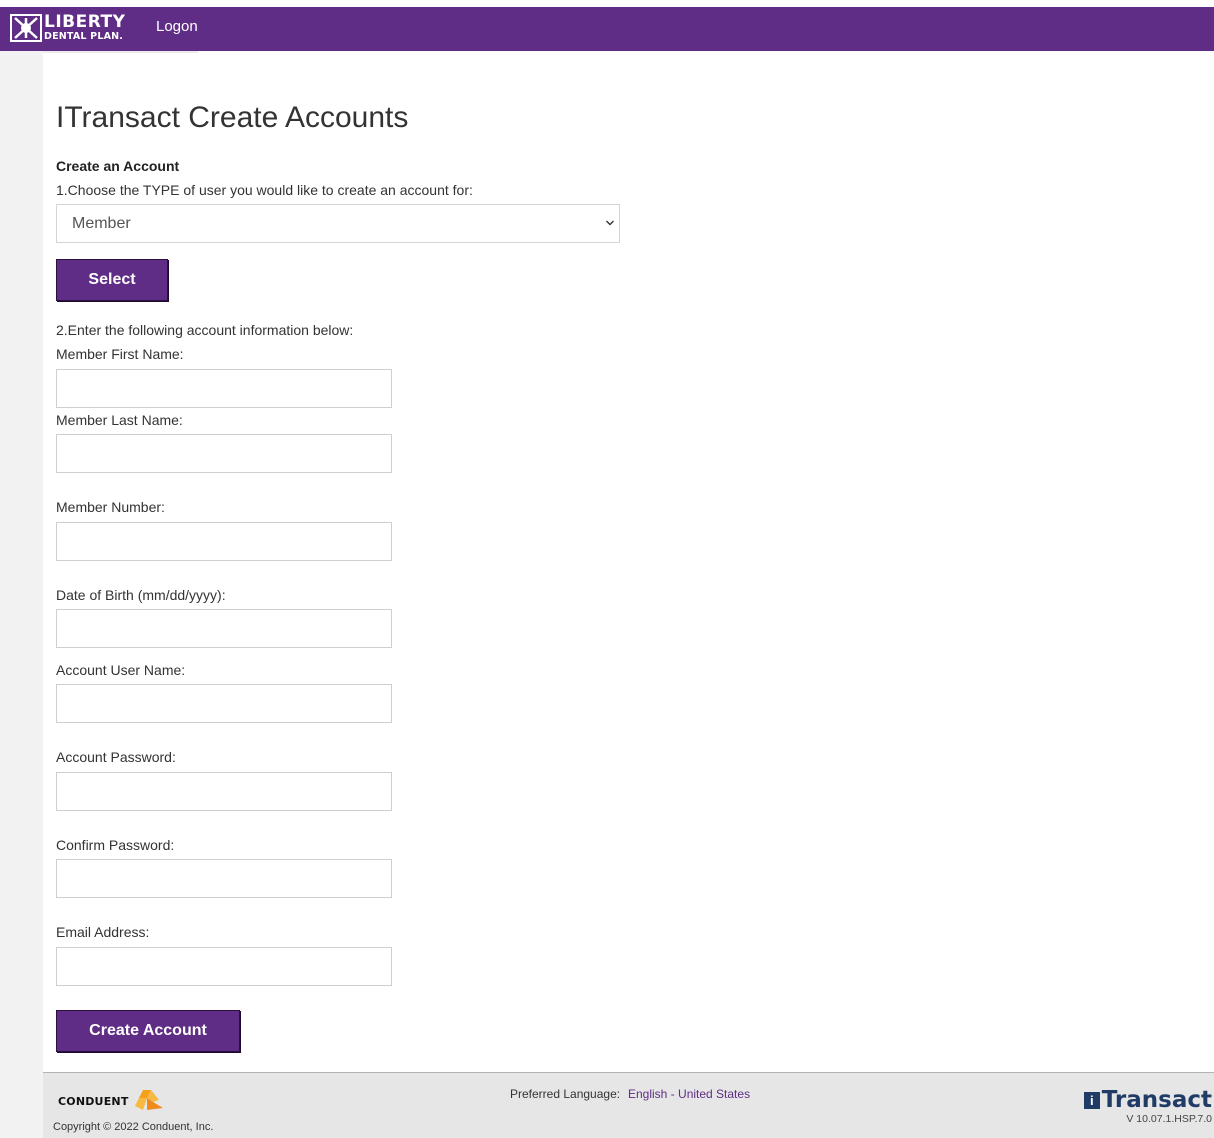 This screenshot has height=1138, width=1214. Describe the element at coordinates (565, 1094) in the screenshot. I see `preferred-language-label: Preferred Language:` at that location.